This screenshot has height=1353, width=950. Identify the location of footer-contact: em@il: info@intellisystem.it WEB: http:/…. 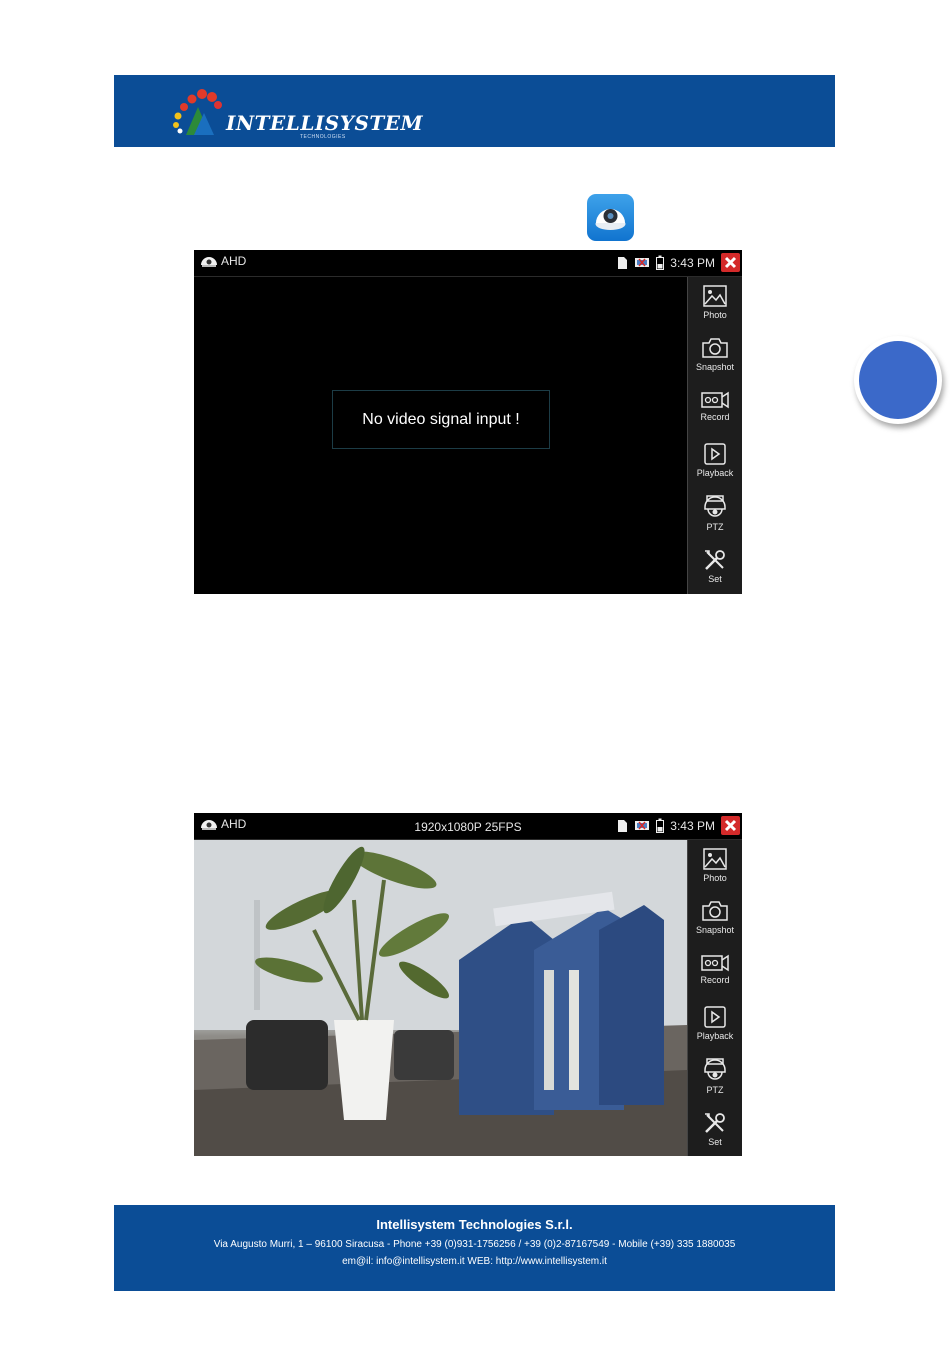
(474, 1261).